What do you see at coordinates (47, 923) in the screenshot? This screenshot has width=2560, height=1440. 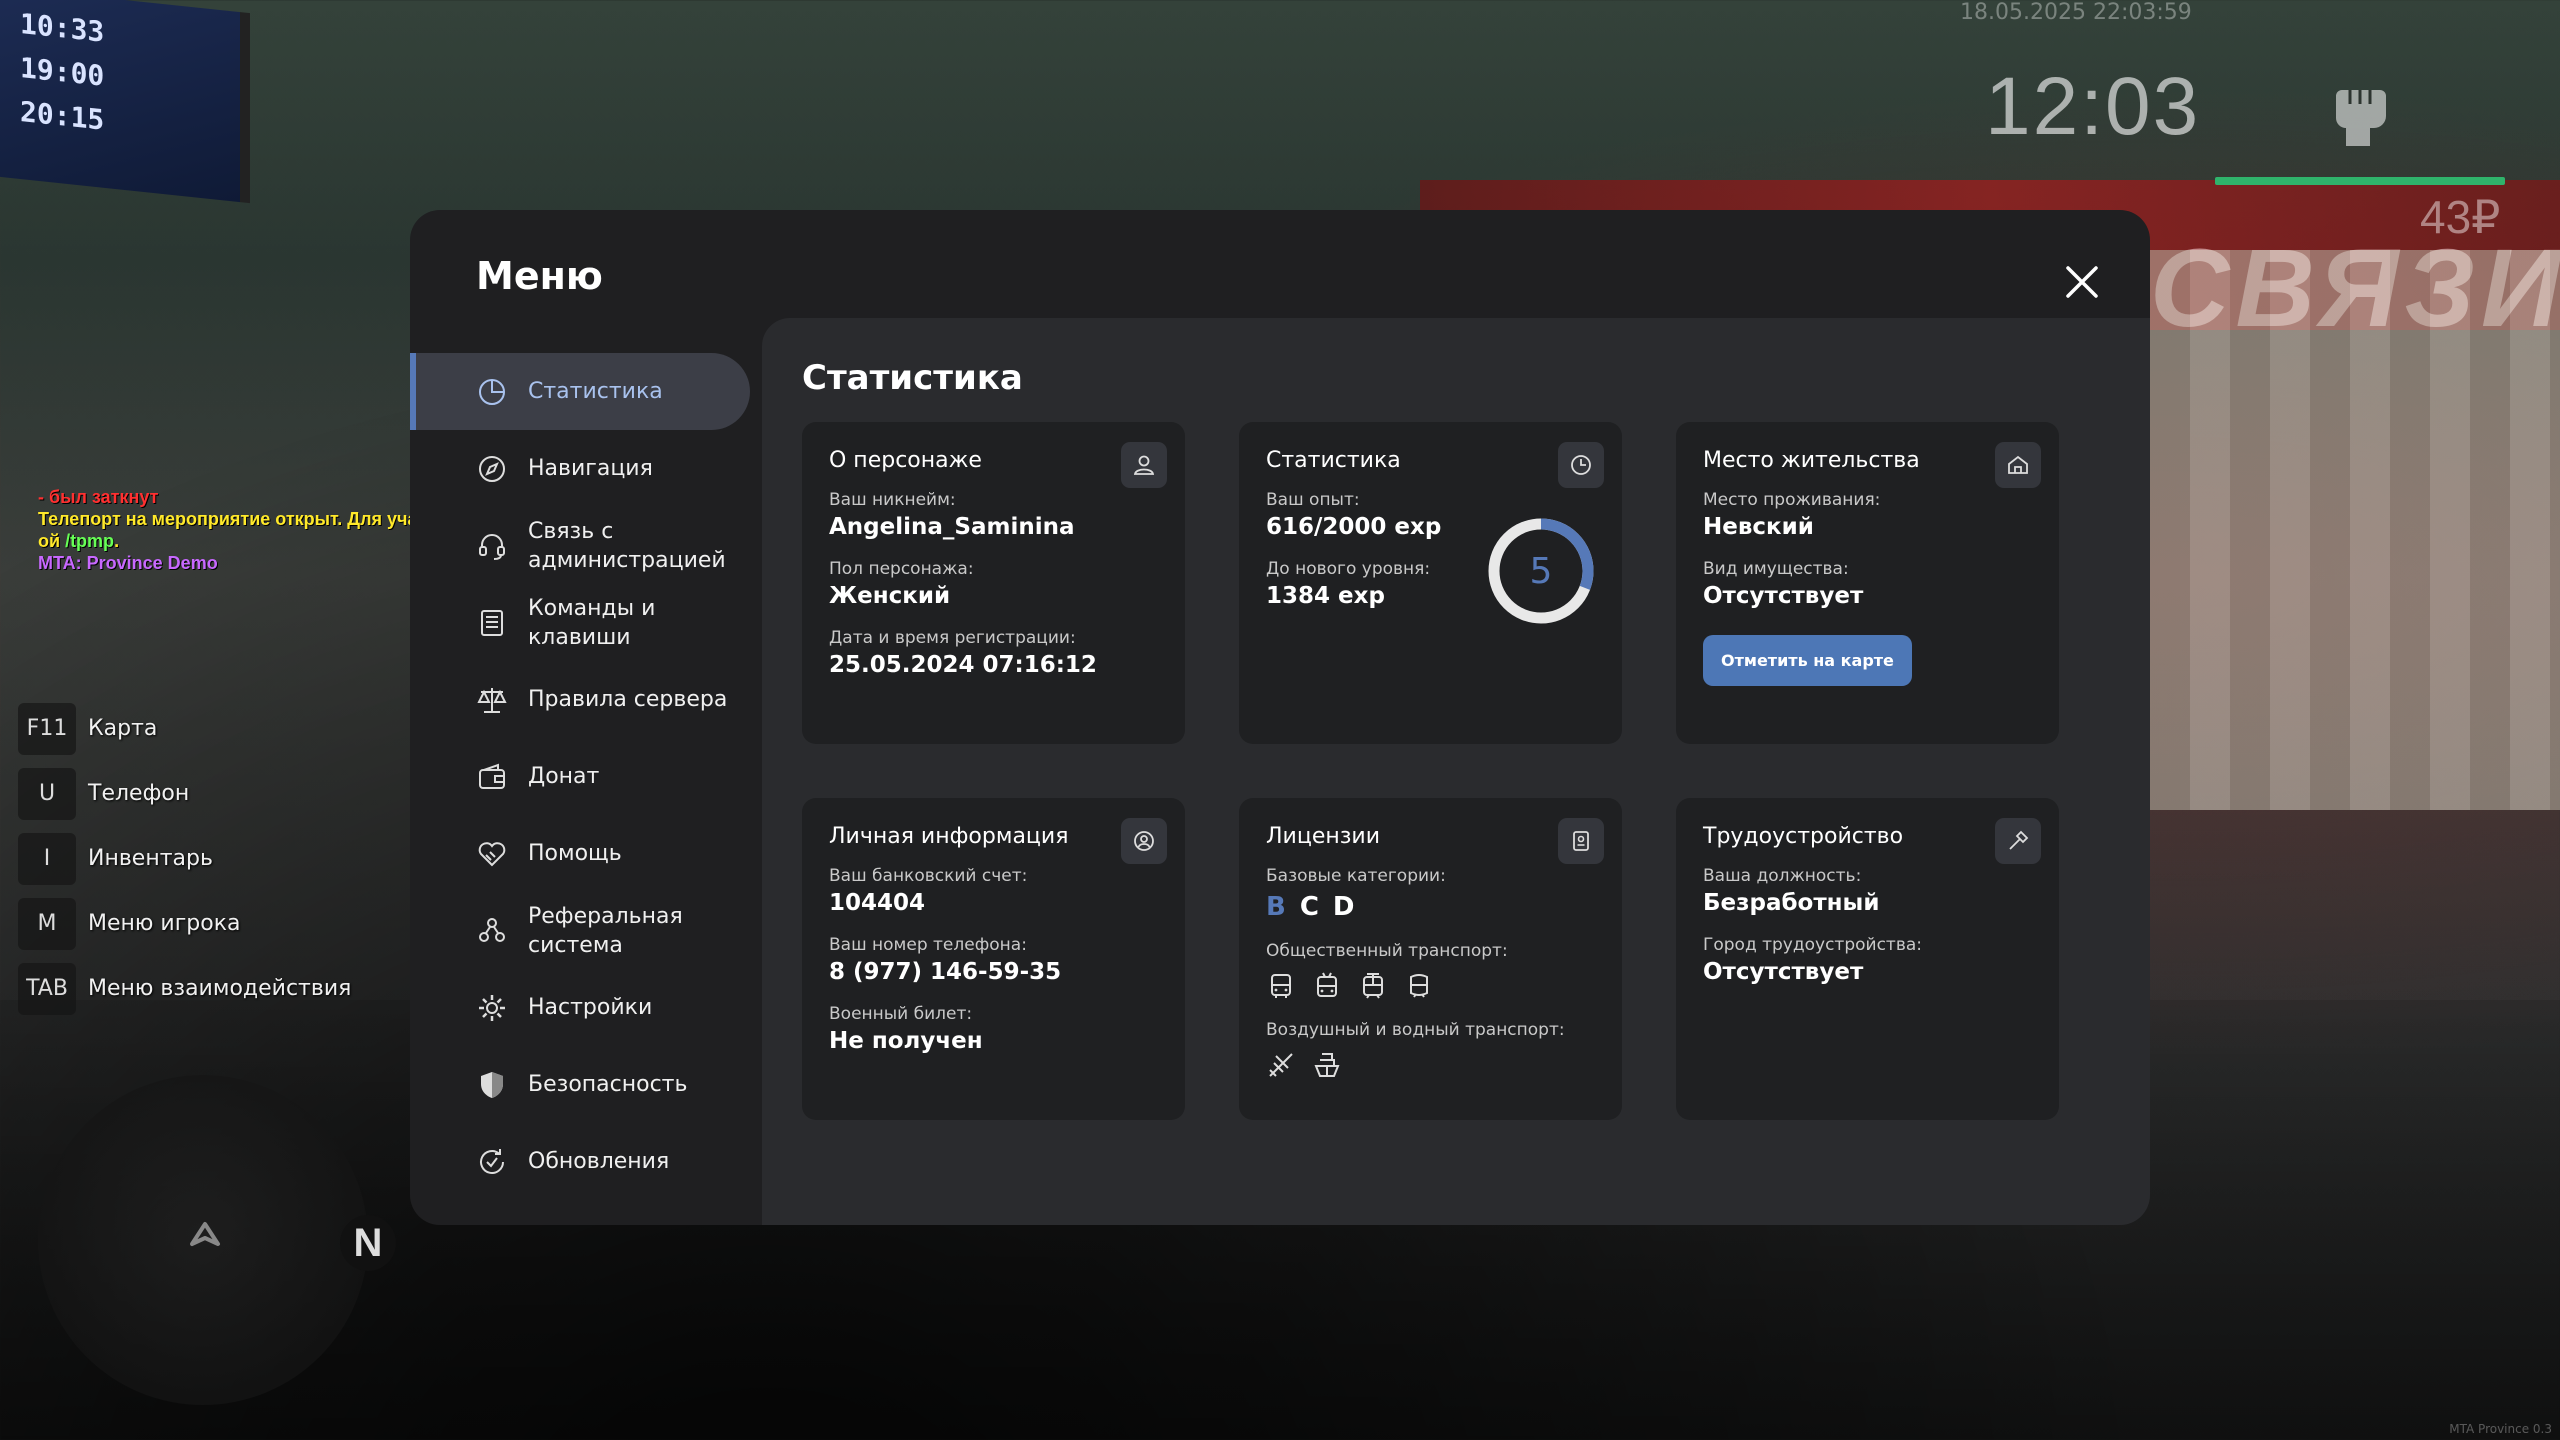 I see `key-cap: M` at bounding box center [47, 923].